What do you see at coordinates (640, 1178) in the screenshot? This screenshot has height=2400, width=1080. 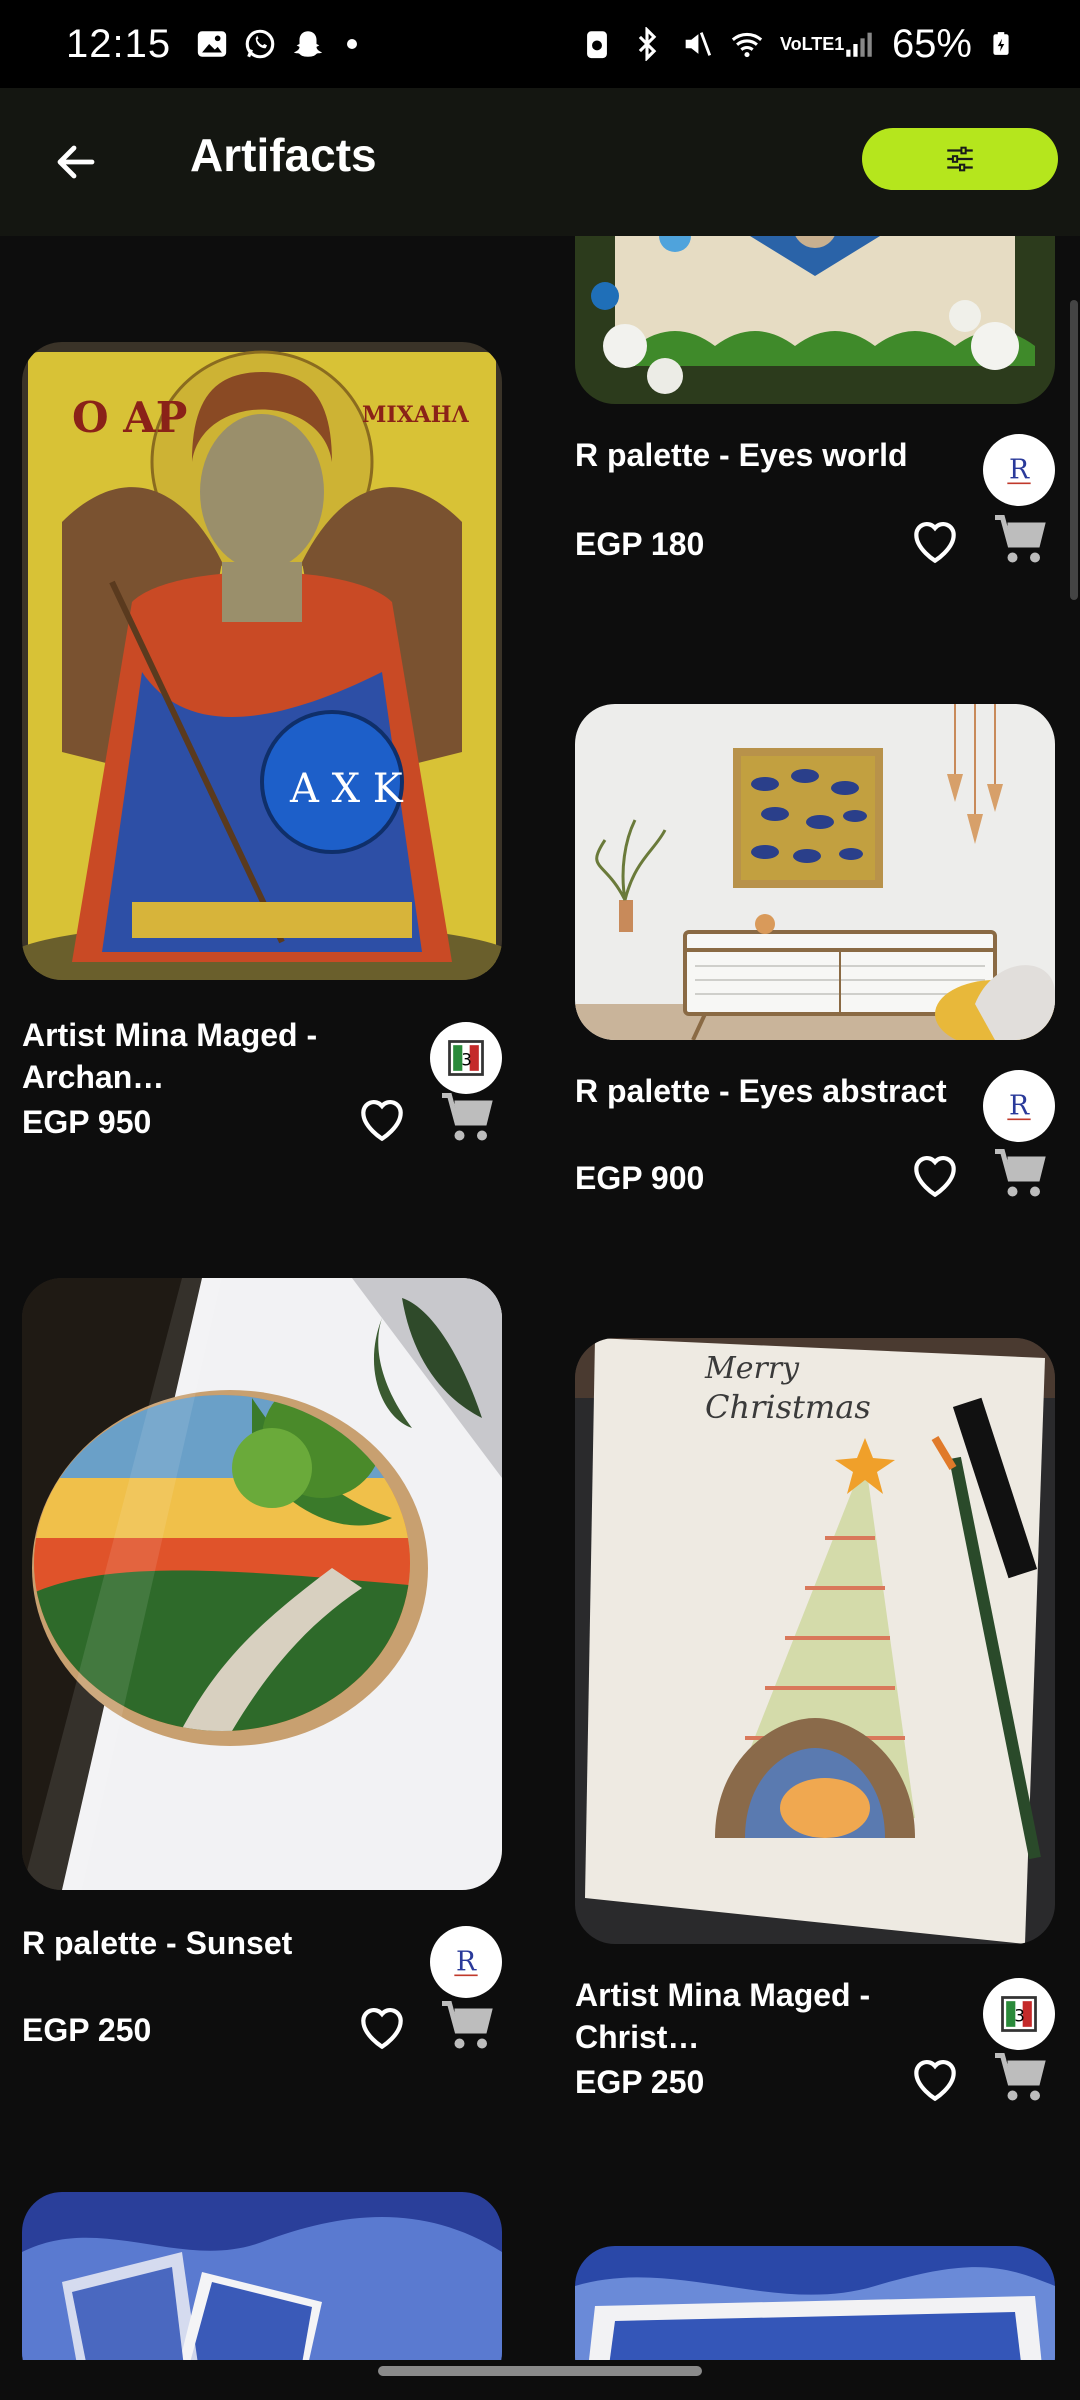 I see `product-price: EGP 900` at bounding box center [640, 1178].